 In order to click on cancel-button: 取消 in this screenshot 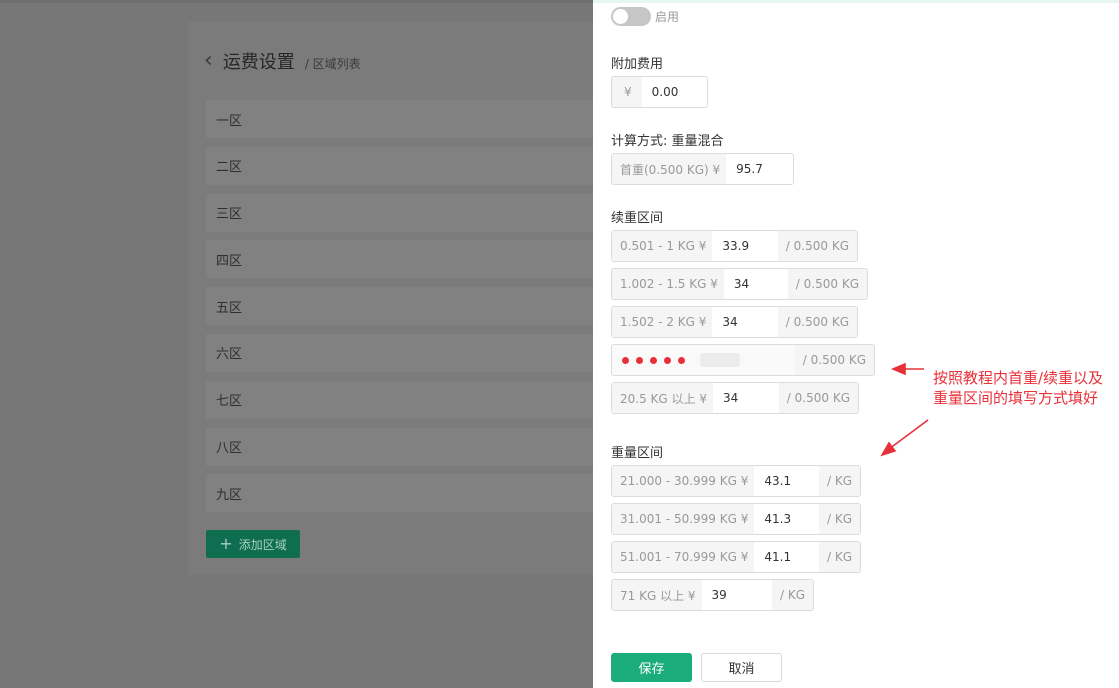, I will do `click(741, 667)`.